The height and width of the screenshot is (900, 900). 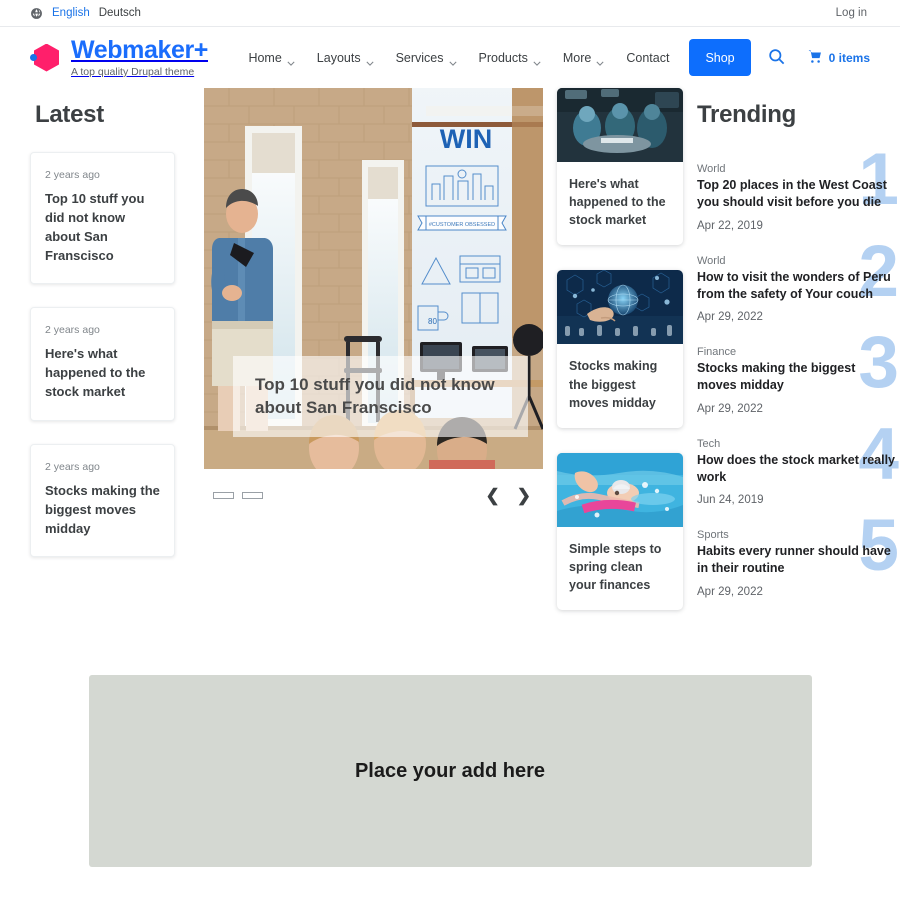 I want to click on trending-date: Jun 24, 2019, so click(x=730, y=500).